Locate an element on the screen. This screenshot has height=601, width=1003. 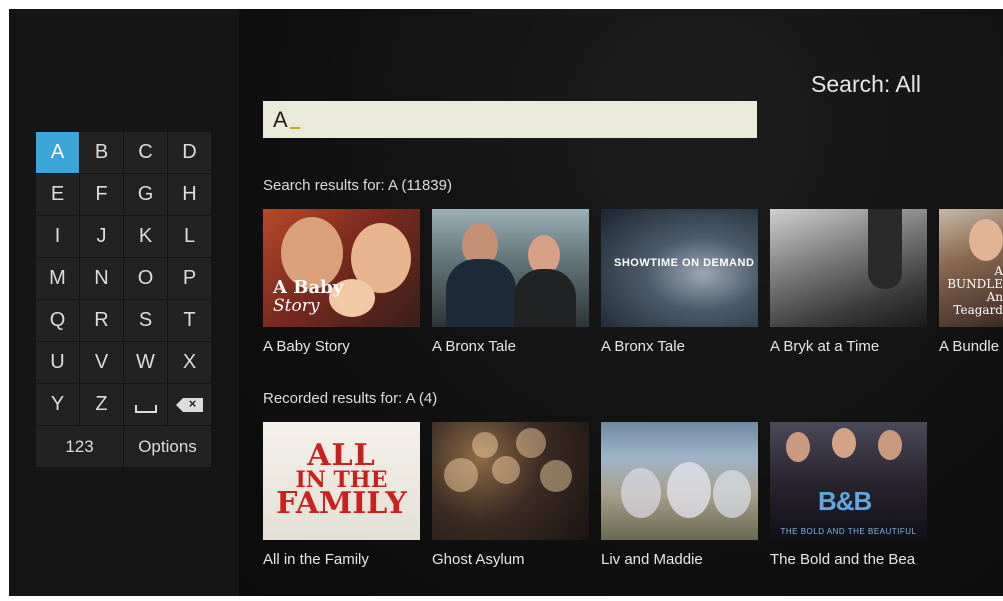
result-title: A Bryk at a Time is located at coordinates (825, 346).